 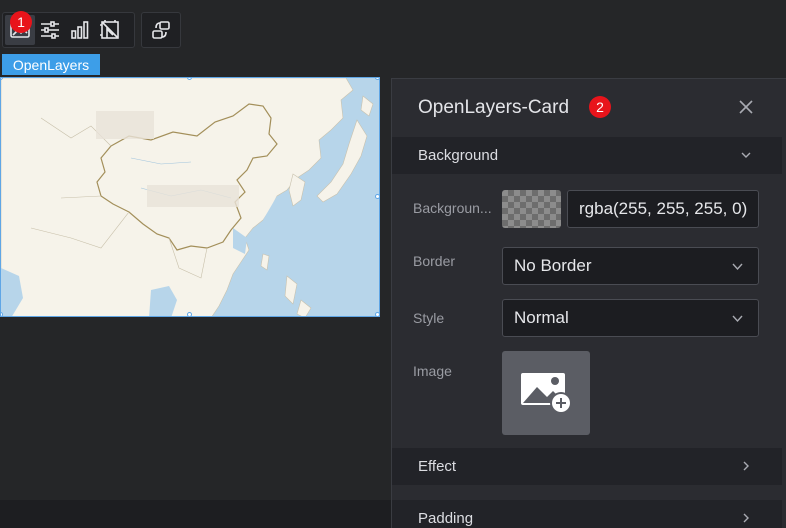 I want to click on step-badge-2: 2, so click(x=600, y=107).